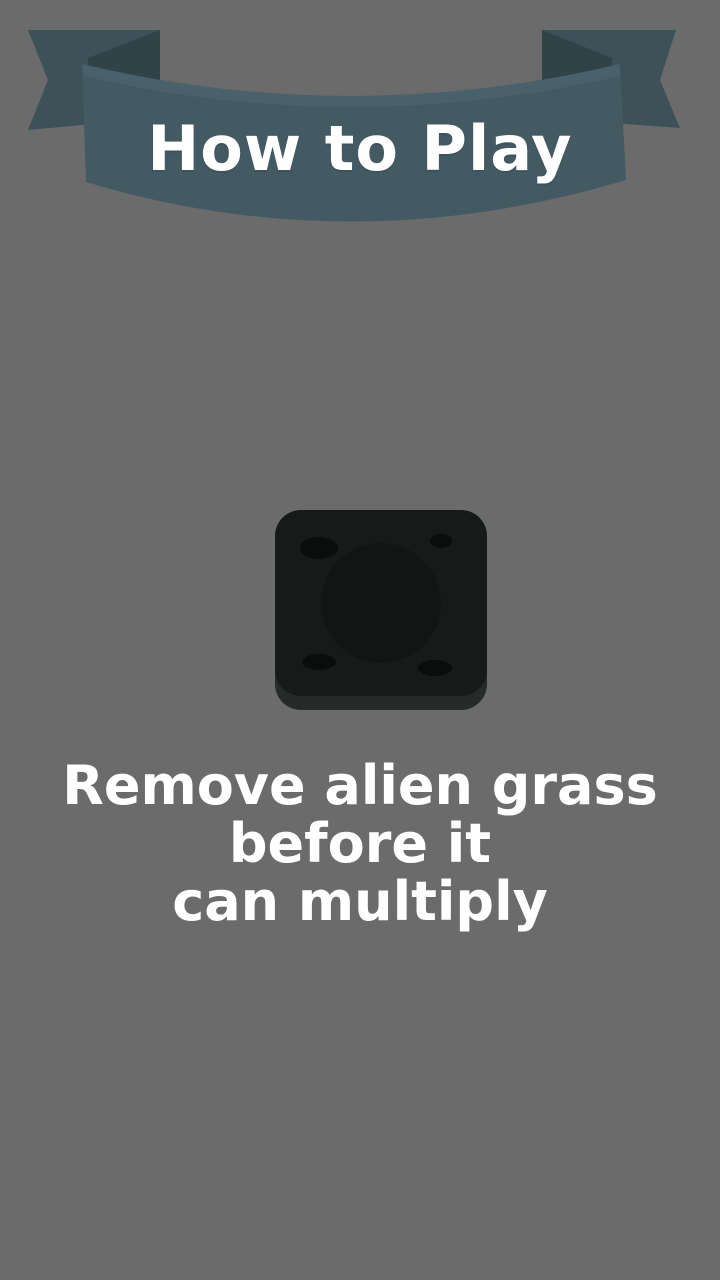 This screenshot has width=720, height=1280. I want to click on page-title: How to Play, so click(360, 148).